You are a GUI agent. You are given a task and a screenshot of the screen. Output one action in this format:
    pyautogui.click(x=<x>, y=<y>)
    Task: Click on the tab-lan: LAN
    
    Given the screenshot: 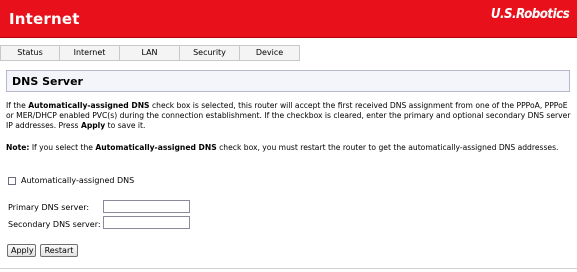 What is the action you would take?
    pyautogui.click(x=150, y=53)
    